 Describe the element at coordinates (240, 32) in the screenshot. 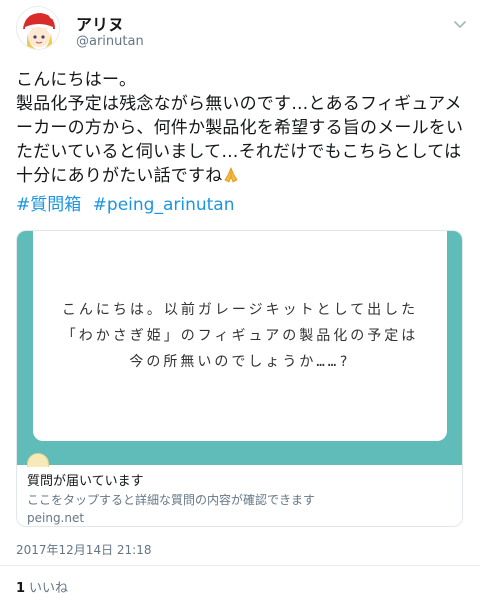

I see `tweet-header: アリヌ @arinutan` at that location.